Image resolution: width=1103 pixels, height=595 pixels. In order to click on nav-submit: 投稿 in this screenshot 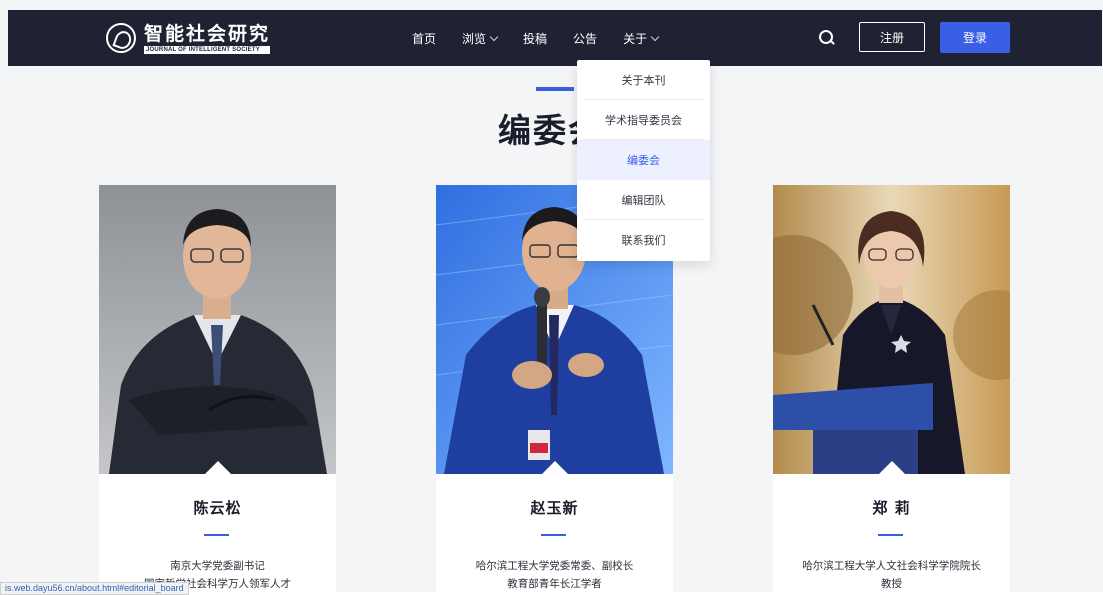, I will do `click(535, 38)`.